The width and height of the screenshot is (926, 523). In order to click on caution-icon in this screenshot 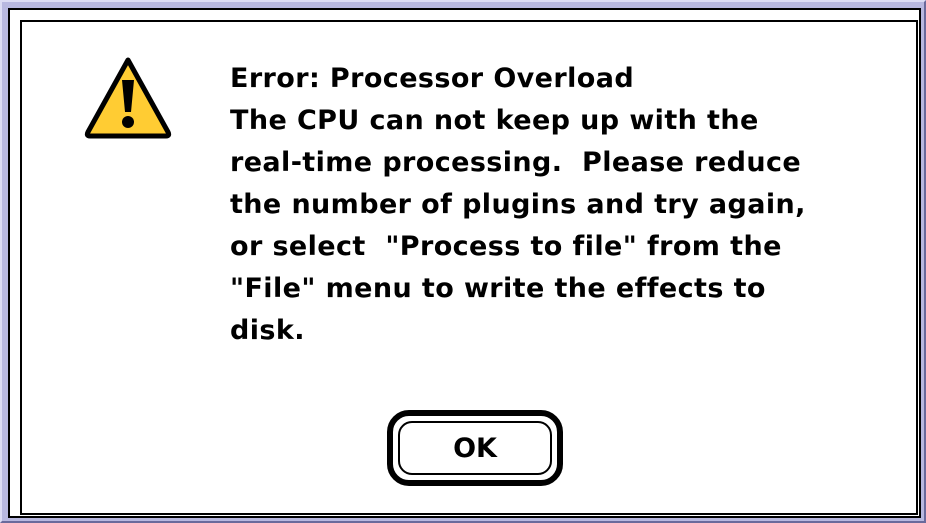, I will do `click(128, 97)`.